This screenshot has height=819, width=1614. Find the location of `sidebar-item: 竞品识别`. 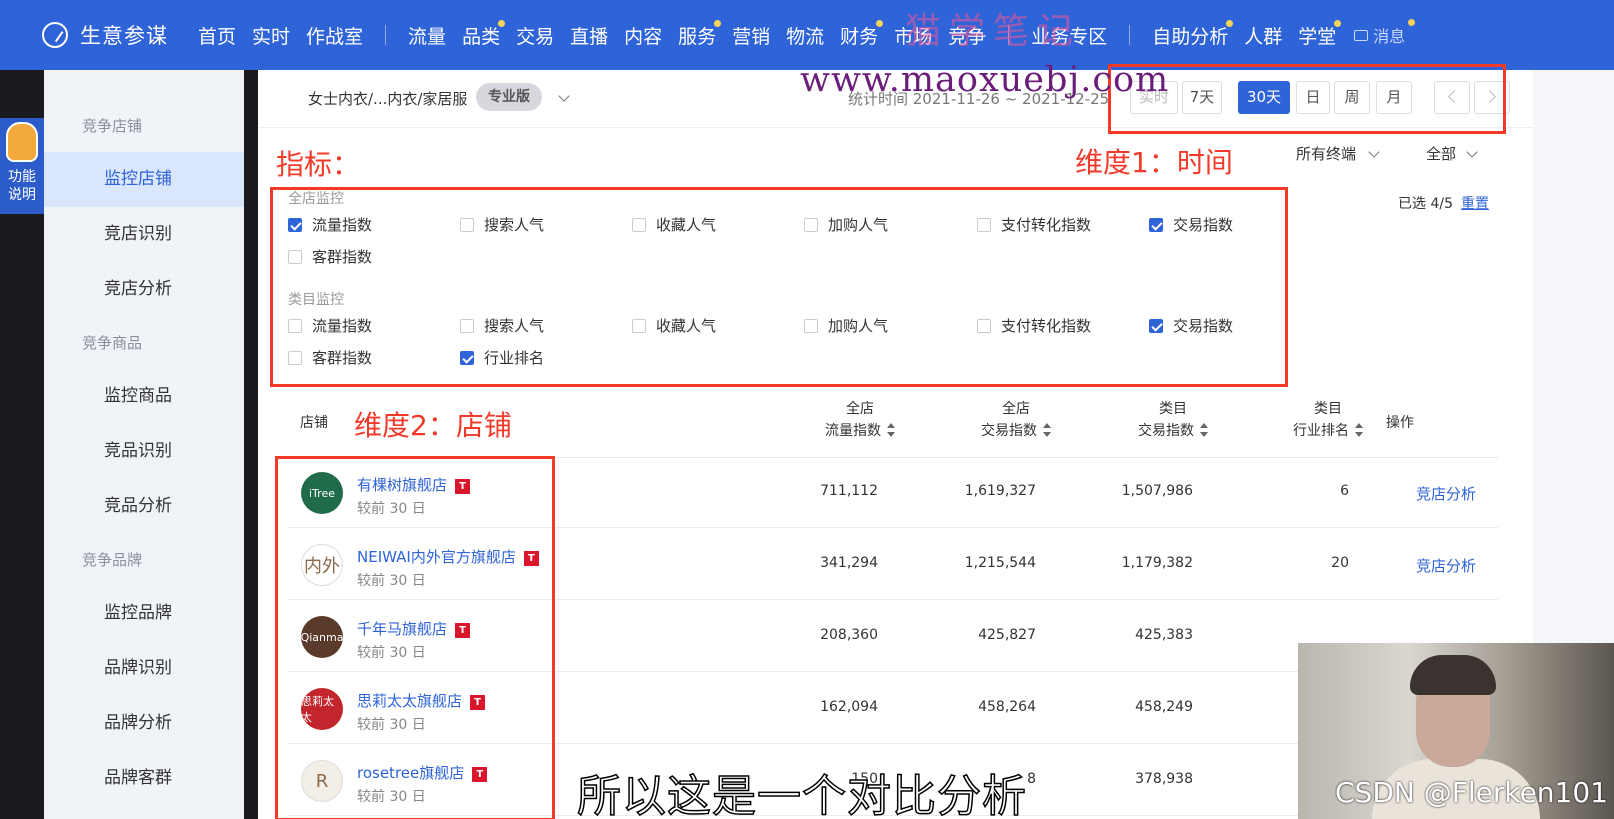

sidebar-item: 竞品识别 is located at coordinates (144, 451).